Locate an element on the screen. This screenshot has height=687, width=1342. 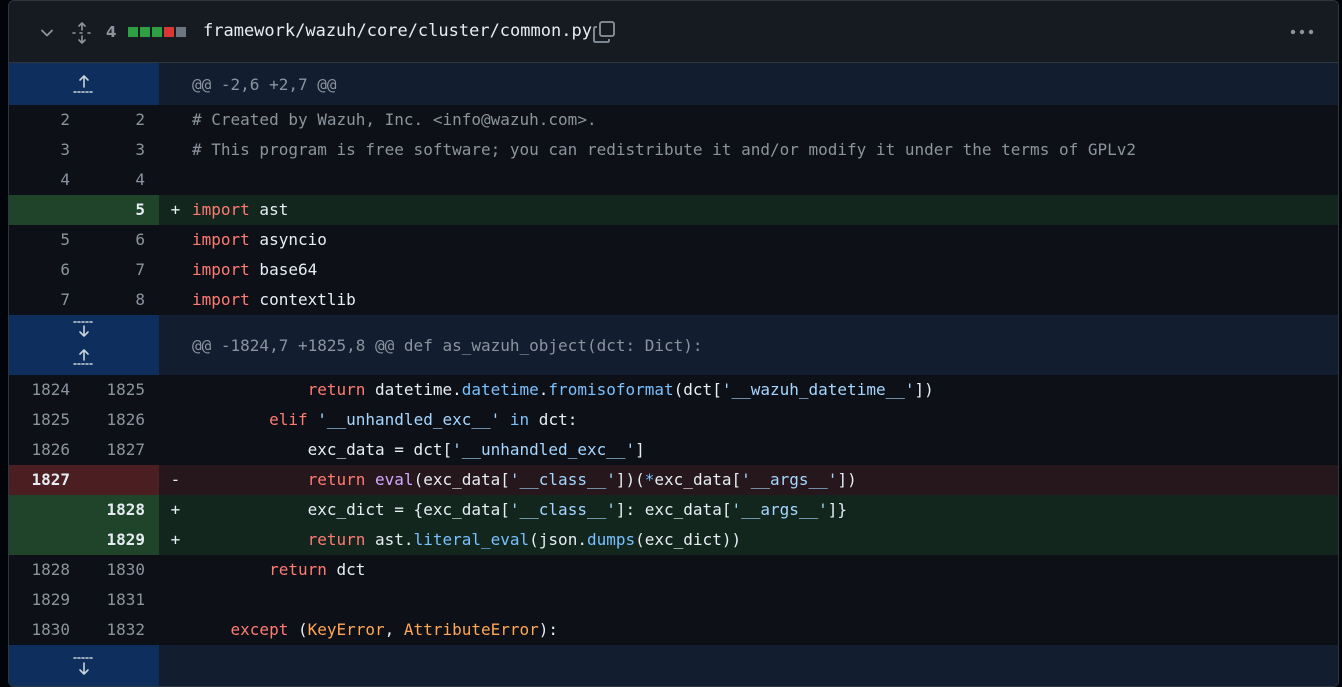
context-line: 7 8 import contextlib is located at coordinates (673, 300).